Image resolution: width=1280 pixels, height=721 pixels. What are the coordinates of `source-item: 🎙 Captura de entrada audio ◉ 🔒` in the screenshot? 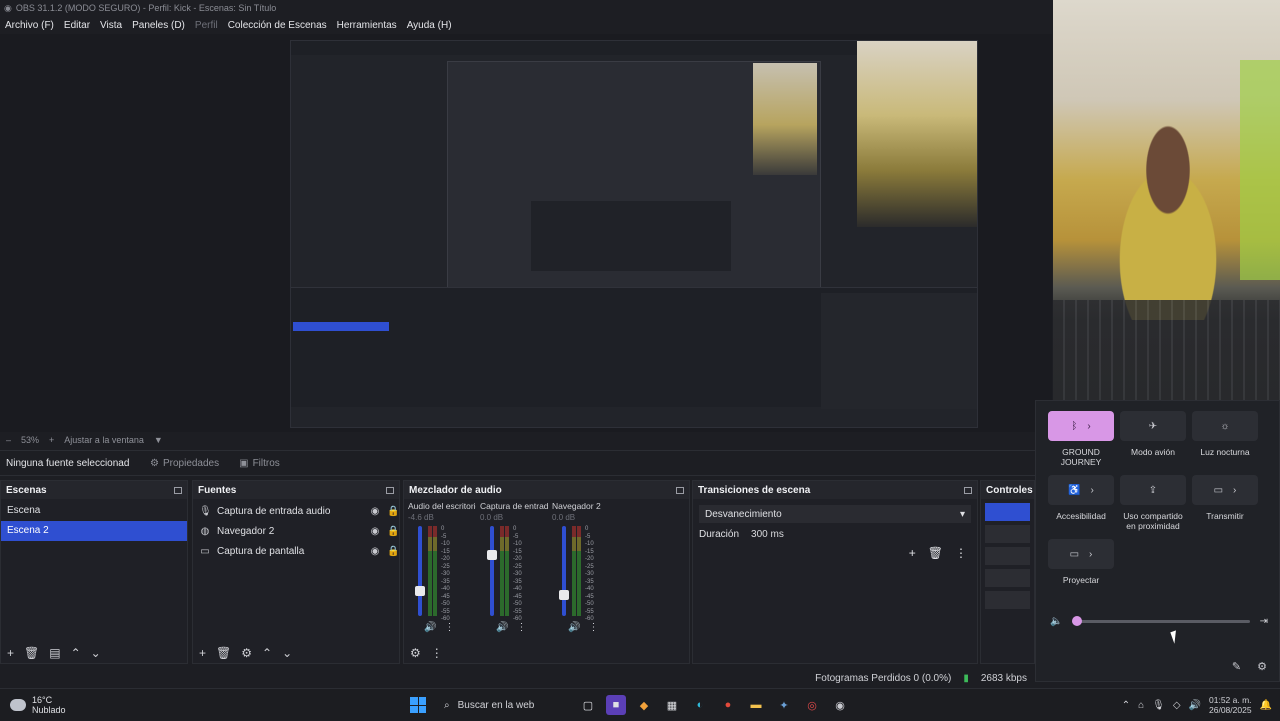 It's located at (296, 511).